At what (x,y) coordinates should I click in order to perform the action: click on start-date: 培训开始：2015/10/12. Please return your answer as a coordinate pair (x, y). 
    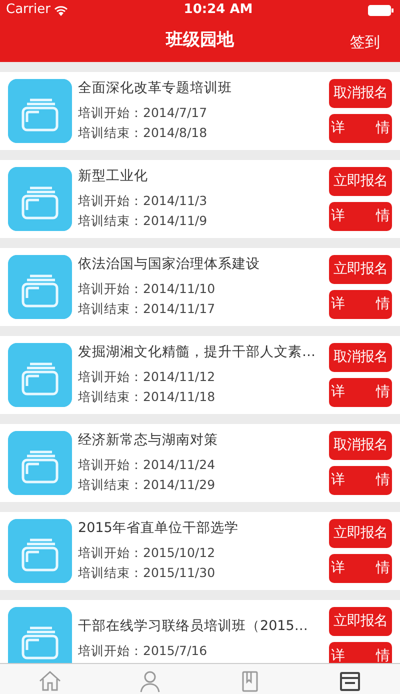
    Looking at the image, I should click on (147, 553).